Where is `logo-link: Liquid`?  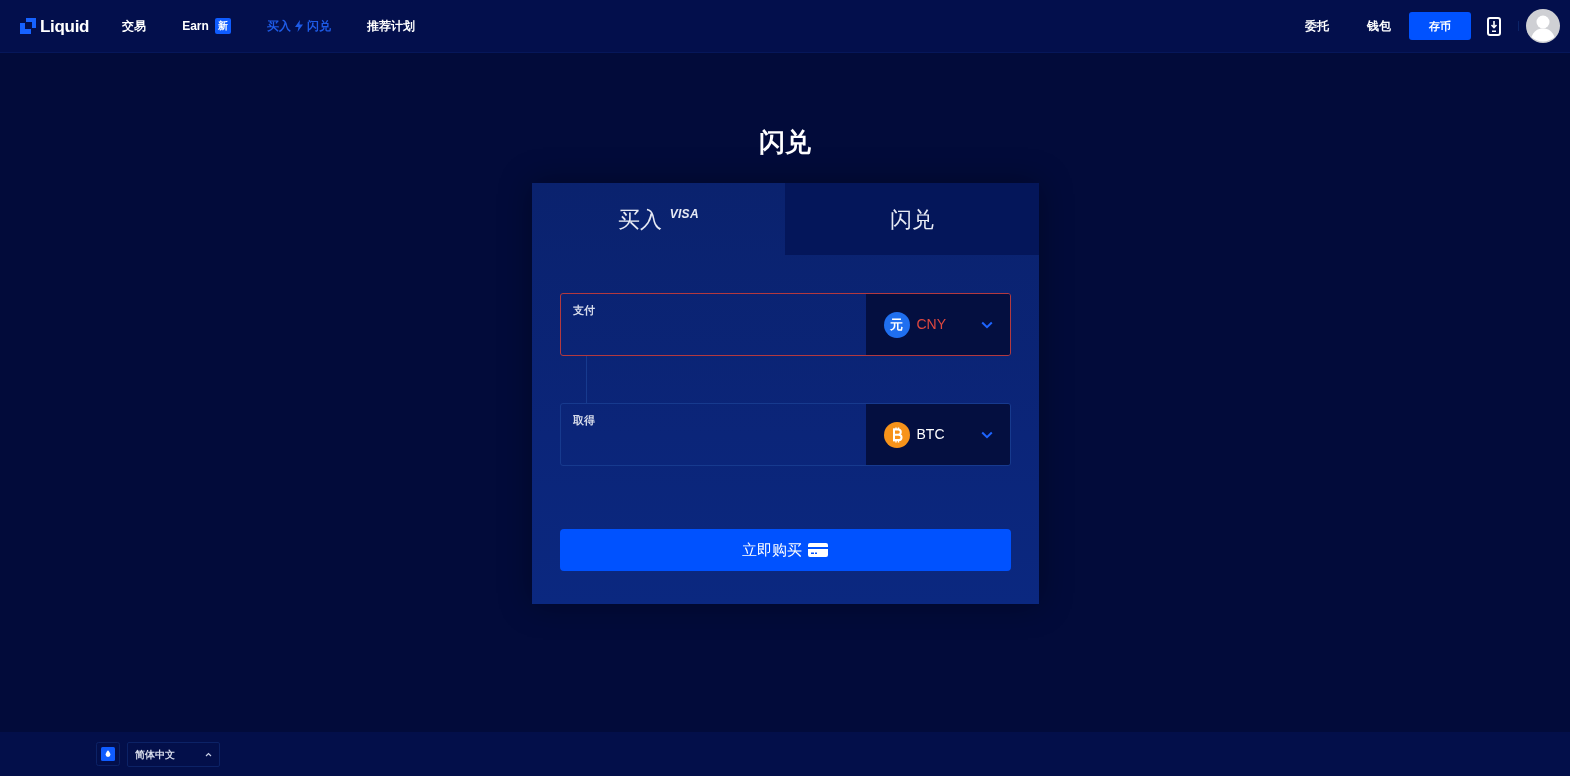 logo-link: Liquid is located at coordinates (55, 26).